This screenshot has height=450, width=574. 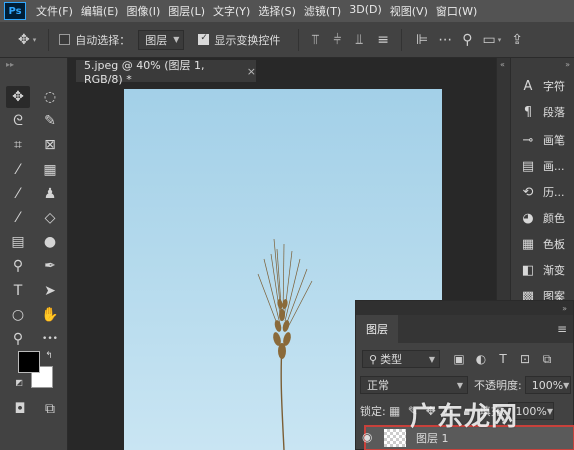 I want to click on more-tools-icon: •••, so click(x=50, y=339).